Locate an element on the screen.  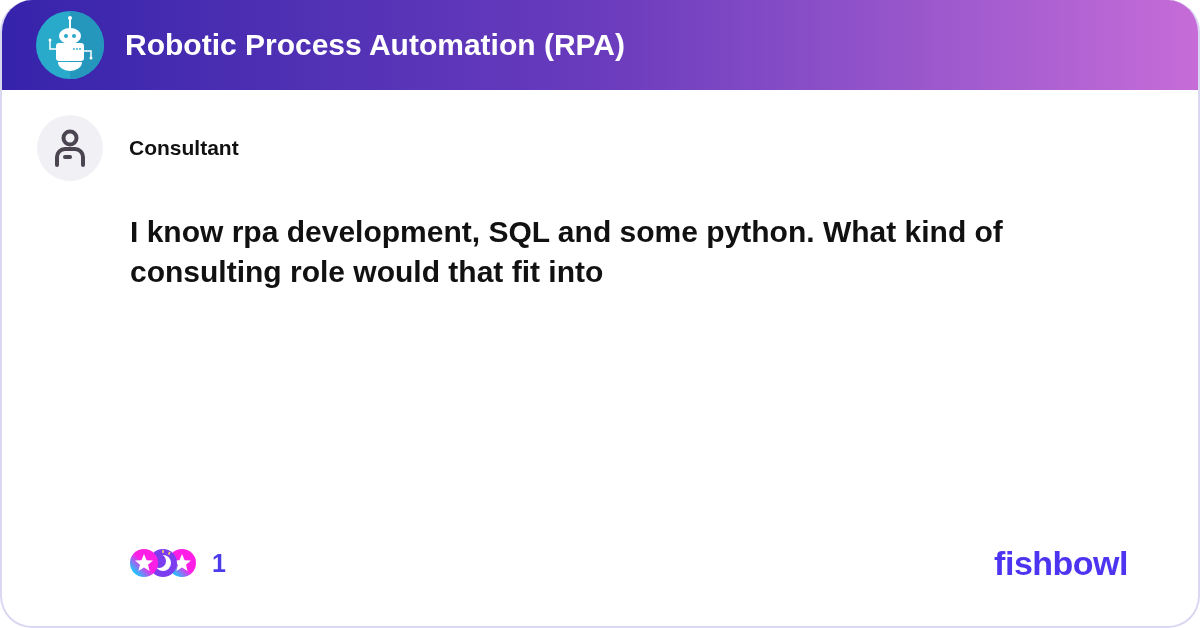
topic-title: Robotic Process Automation (RPA) is located at coordinates (375, 45).